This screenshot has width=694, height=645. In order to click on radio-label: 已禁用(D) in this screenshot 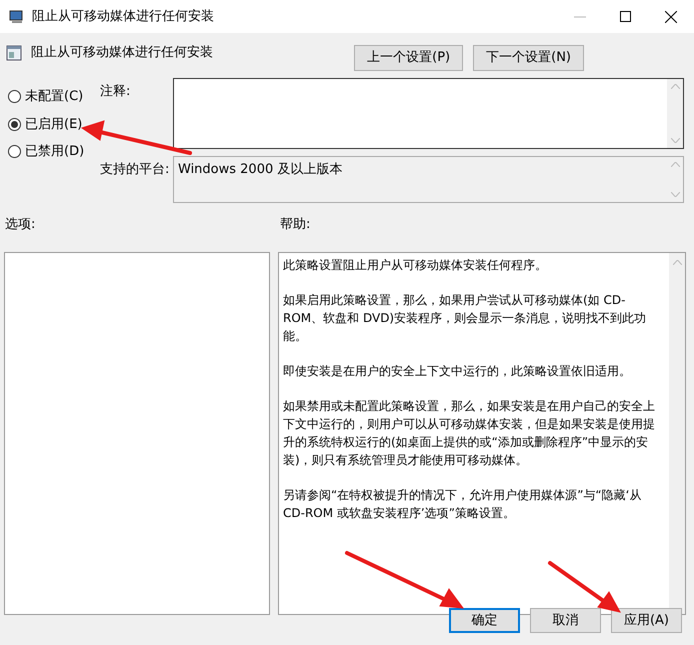, I will do `click(54, 152)`.